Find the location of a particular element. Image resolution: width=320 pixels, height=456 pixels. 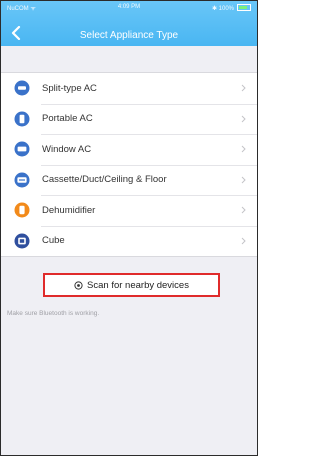

appliance-label: Window AC is located at coordinates (67, 149).